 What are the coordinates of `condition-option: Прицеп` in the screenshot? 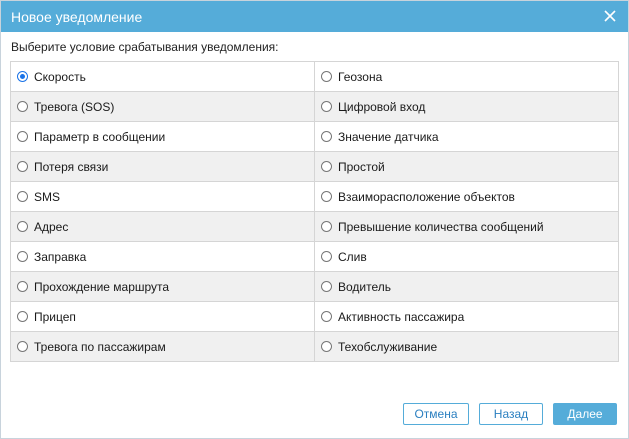 It's located at (162, 316).